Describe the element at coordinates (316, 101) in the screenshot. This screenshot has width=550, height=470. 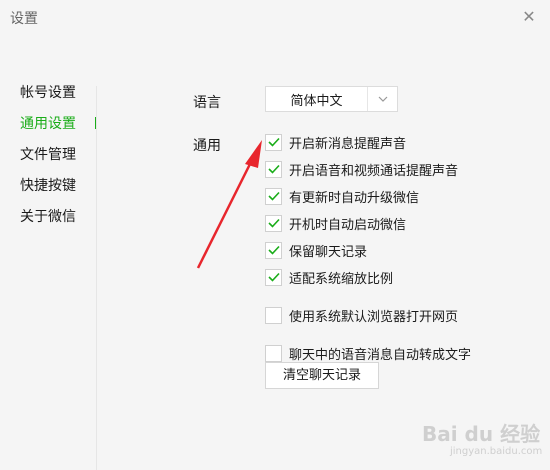
I see `language-value: 简体中文` at that location.